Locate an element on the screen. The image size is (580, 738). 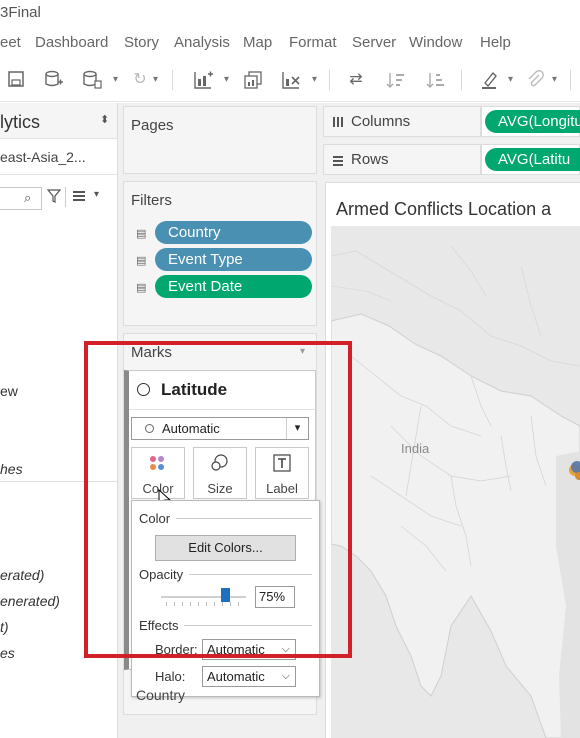
columns-label: Columns is located at coordinates (381, 121).